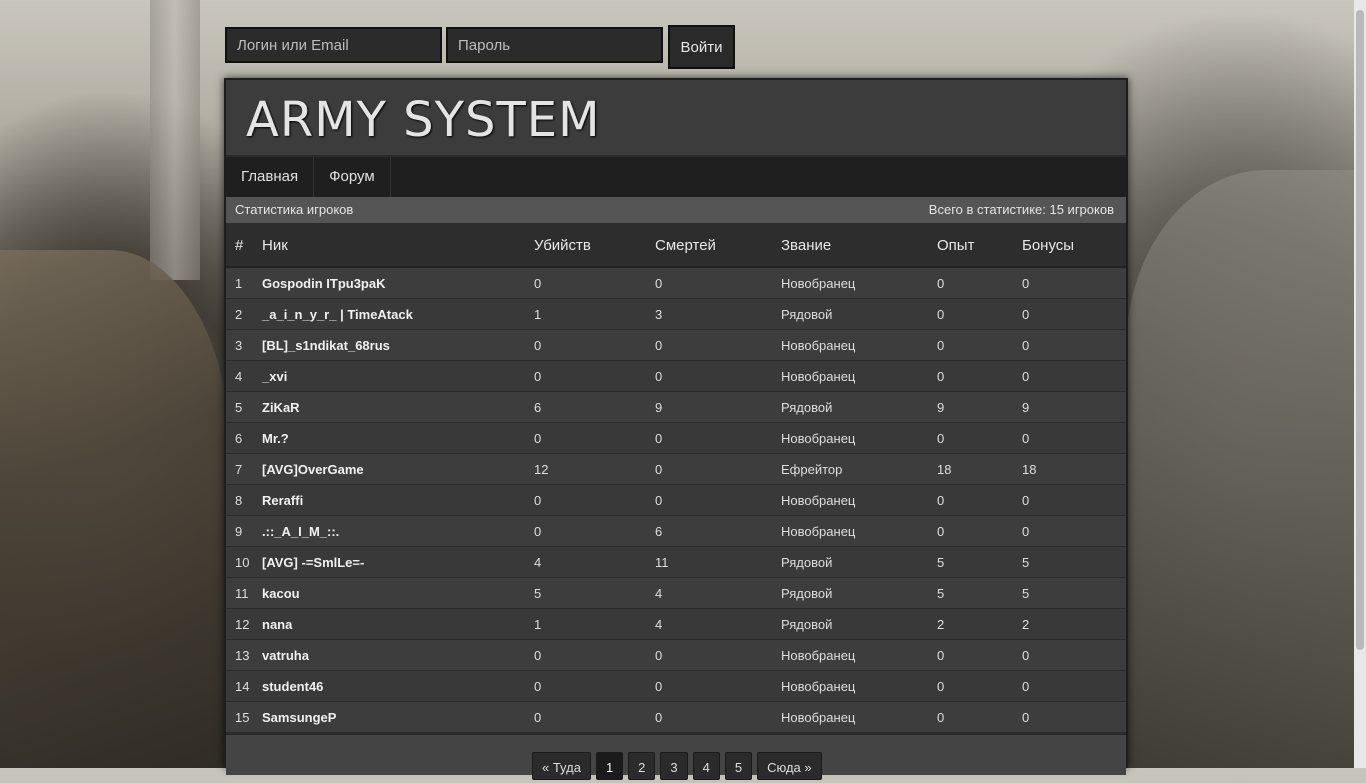 The height and width of the screenshot is (783, 1366). Describe the element at coordinates (541, 469) in the screenshot. I see `kills-value: 12` at that location.